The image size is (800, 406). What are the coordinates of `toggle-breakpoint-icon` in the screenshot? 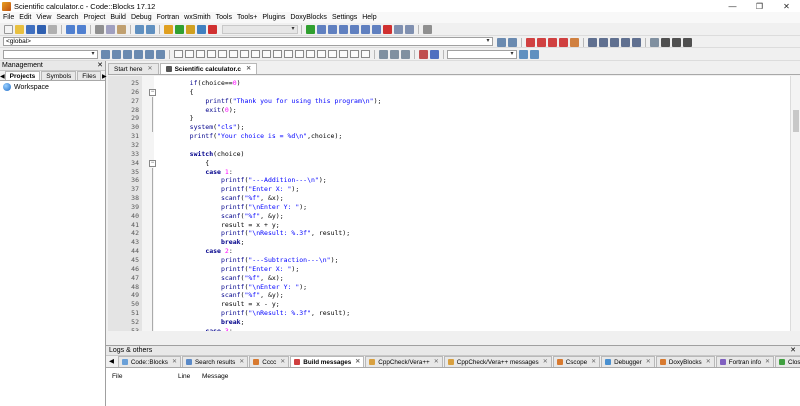 It's located at (574, 42).